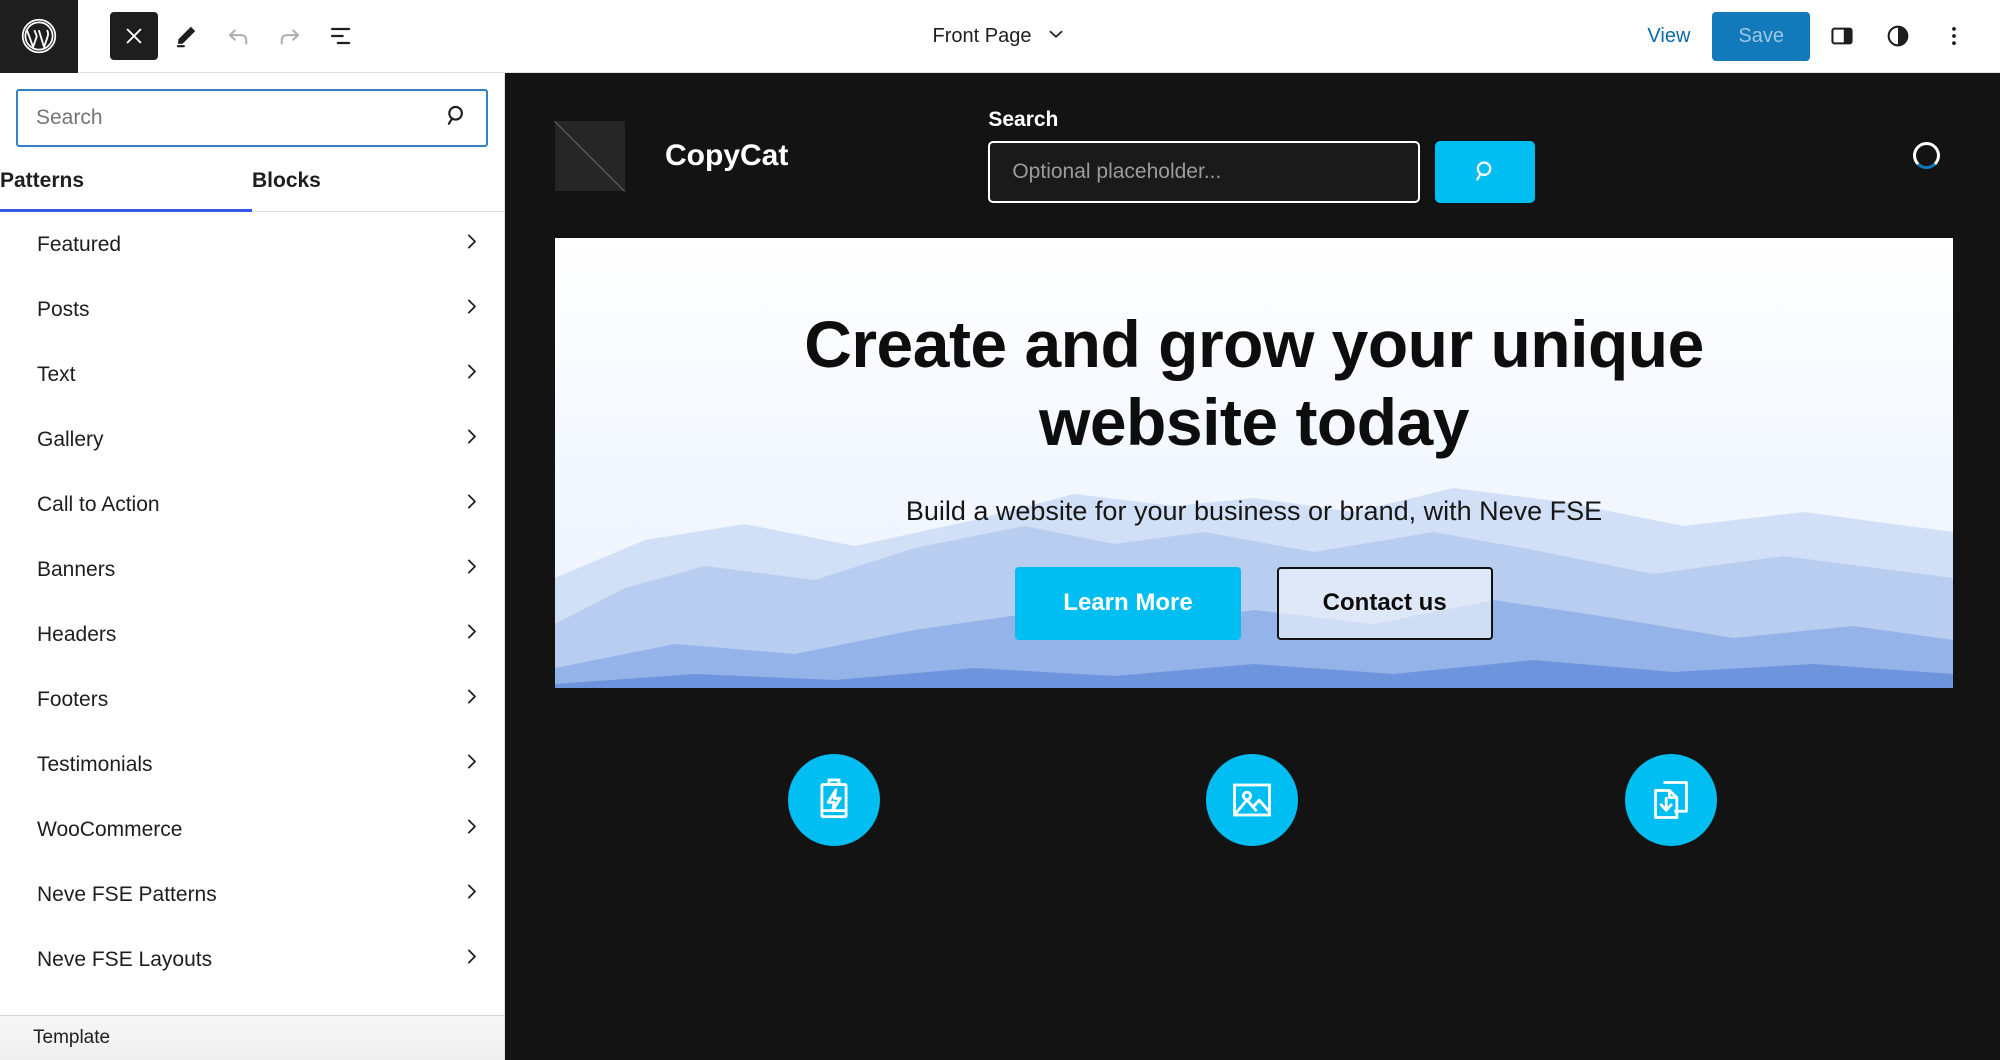  What do you see at coordinates (1670, 800) in the screenshot?
I see `document-download-icon` at bounding box center [1670, 800].